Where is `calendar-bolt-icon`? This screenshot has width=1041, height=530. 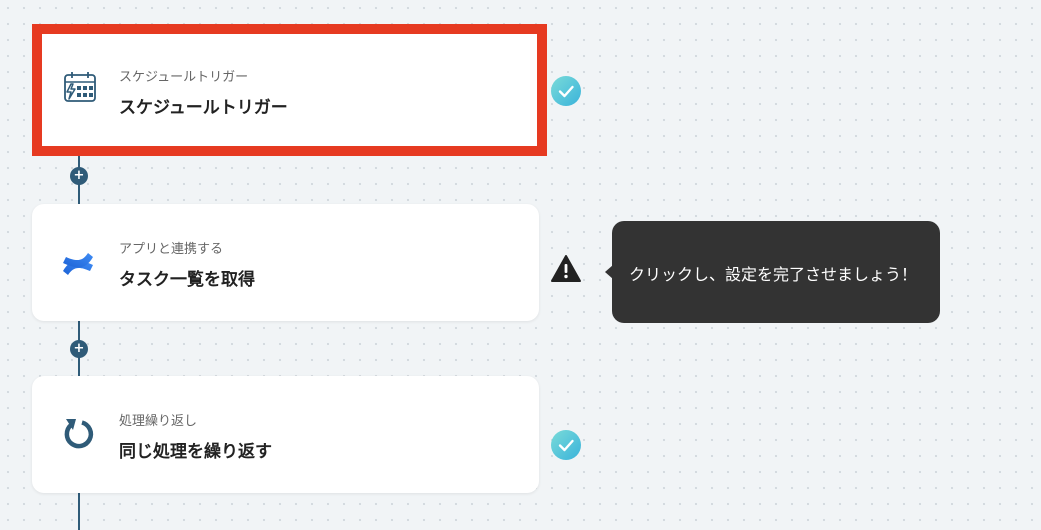 calendar-bolt-icon is located at coordinates (81, 90).